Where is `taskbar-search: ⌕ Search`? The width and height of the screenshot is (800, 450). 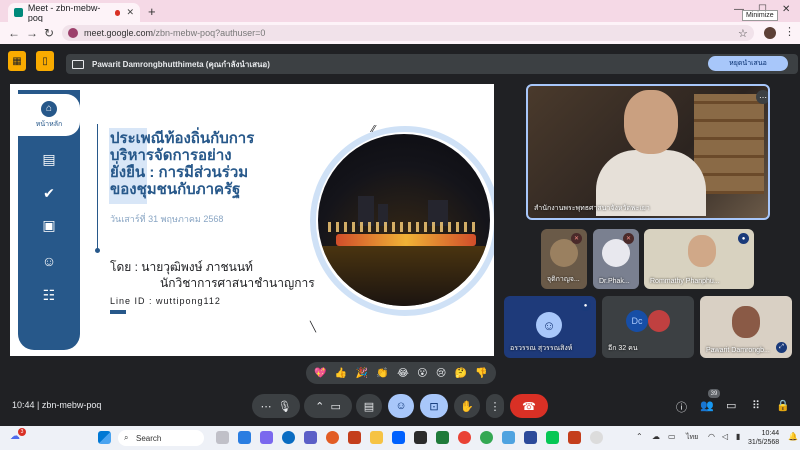
taskbar-search: ⌕ Search is located at coordinates (161, 438).